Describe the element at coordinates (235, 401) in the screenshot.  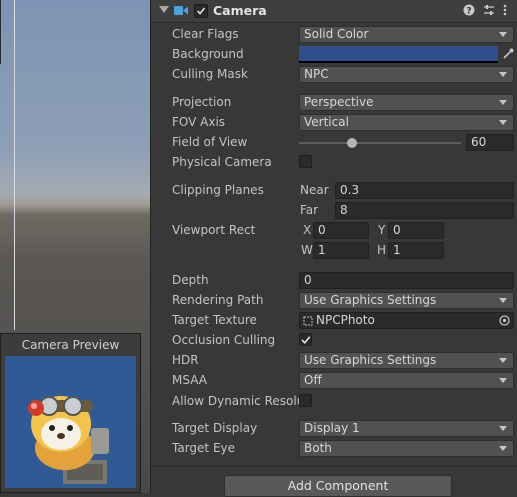
I see `allow-dynamic-resolution-label: Allow Dynamic Resolu` at that location.